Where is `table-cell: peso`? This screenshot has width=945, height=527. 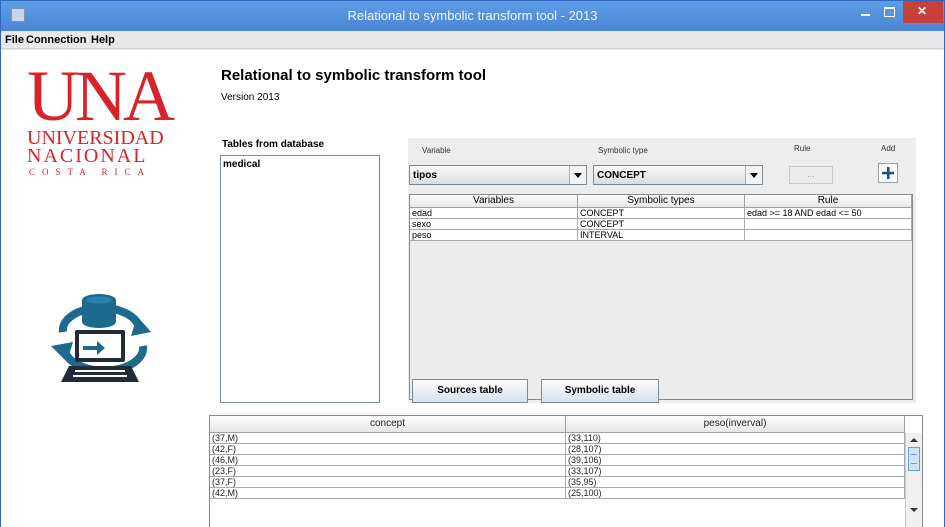
table-cell: peso is located at coordinates (494, 235).